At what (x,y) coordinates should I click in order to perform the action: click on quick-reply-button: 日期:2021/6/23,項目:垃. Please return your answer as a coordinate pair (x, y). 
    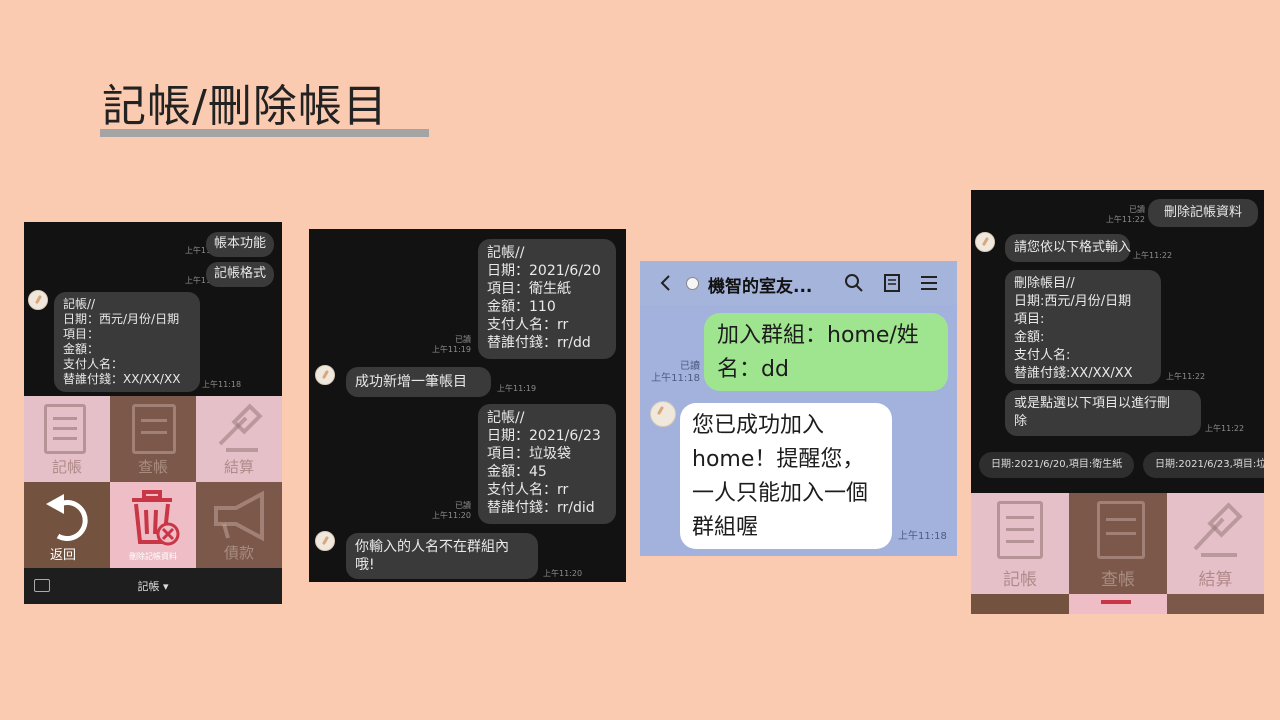
    Looking at the image, I should click on (1203, 465).